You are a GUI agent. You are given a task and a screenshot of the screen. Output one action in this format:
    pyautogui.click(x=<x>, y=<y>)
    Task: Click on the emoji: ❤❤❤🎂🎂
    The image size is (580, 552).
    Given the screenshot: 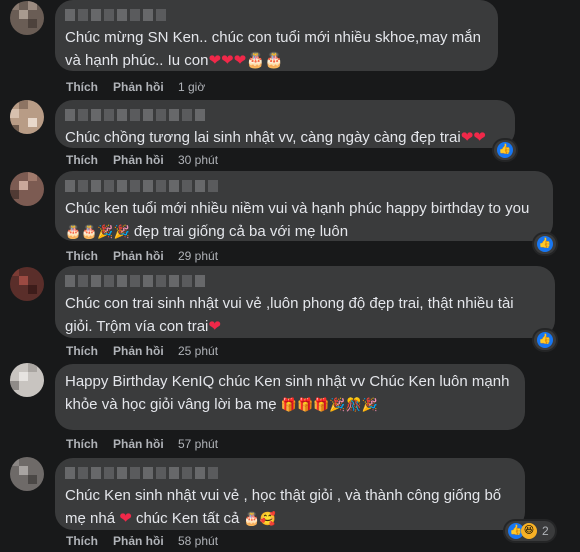 What is the action you would take?
    pyautogui.click(x=246, y=60)
    